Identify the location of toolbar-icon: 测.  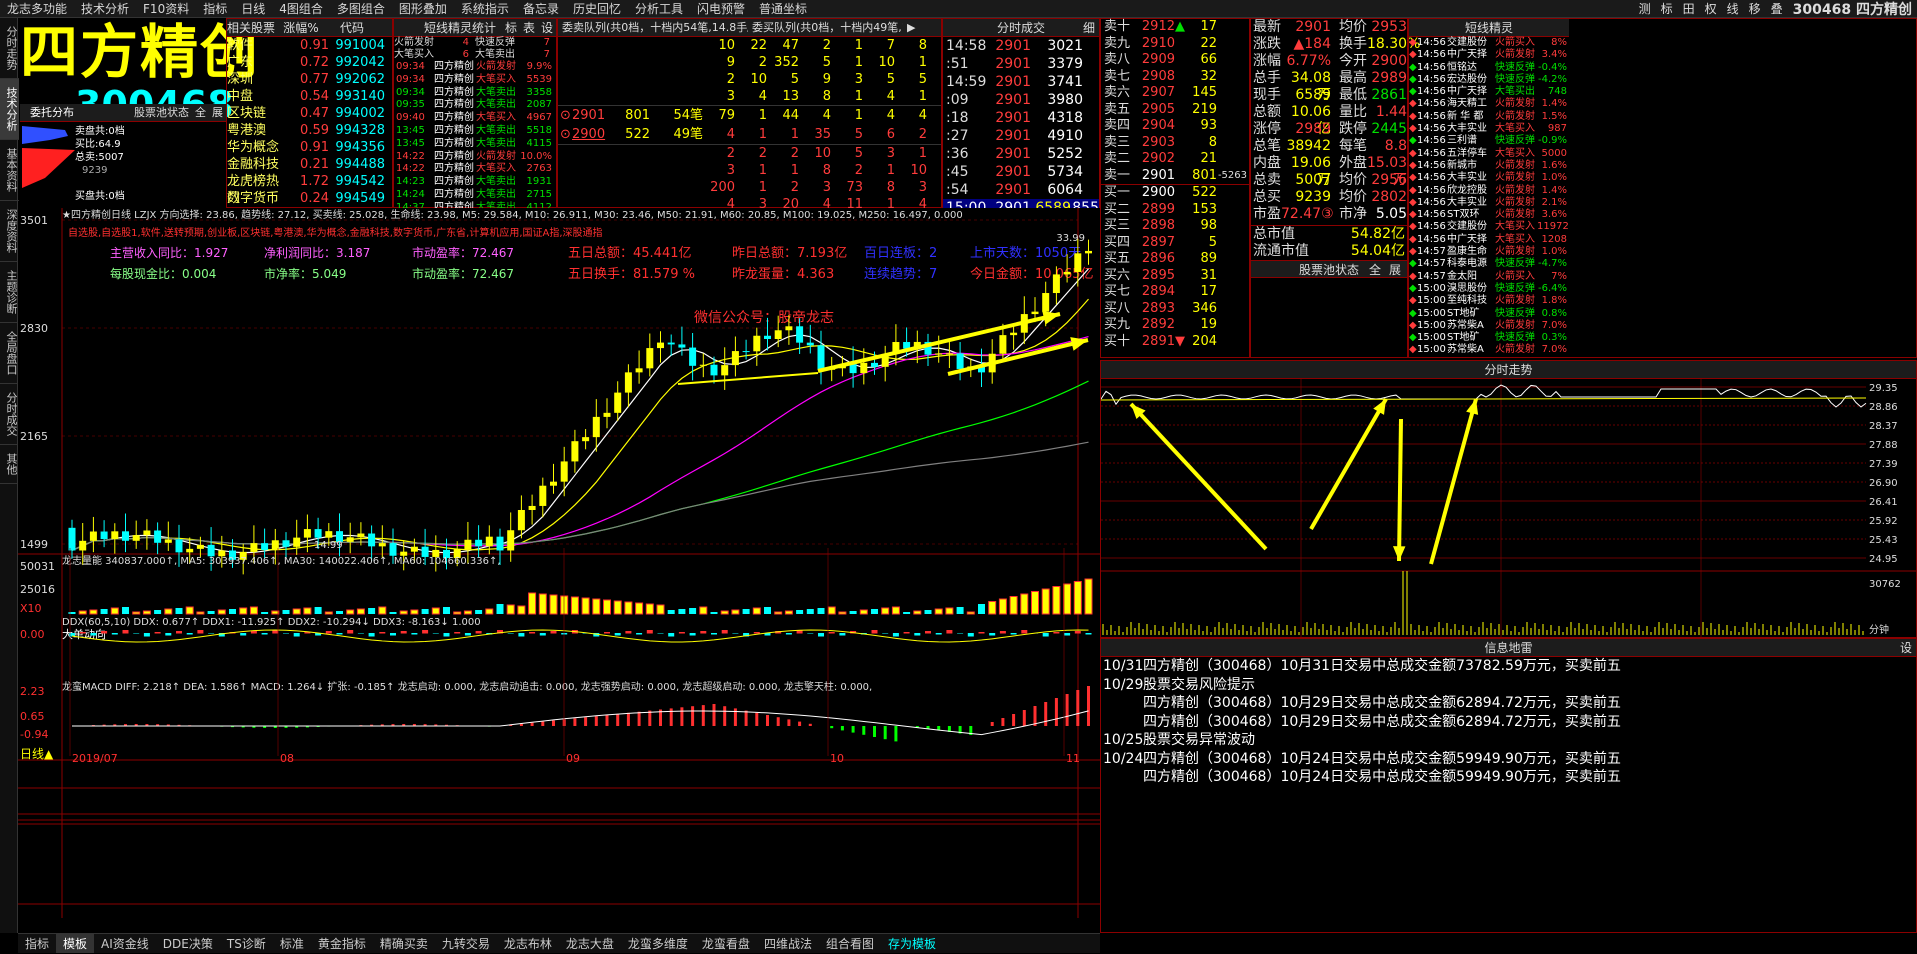
(1645, 8).